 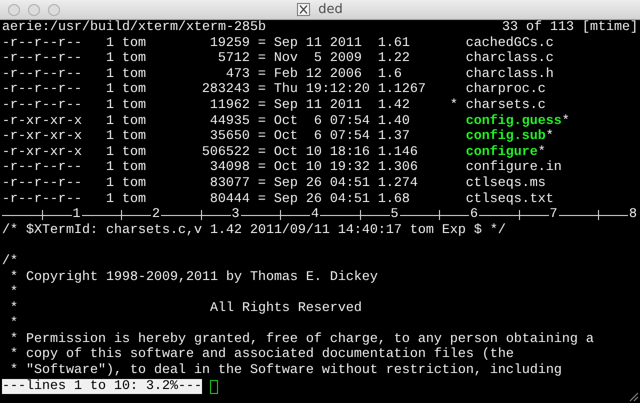 I want to click on x-logo-icon, so click(x=303, y=9).